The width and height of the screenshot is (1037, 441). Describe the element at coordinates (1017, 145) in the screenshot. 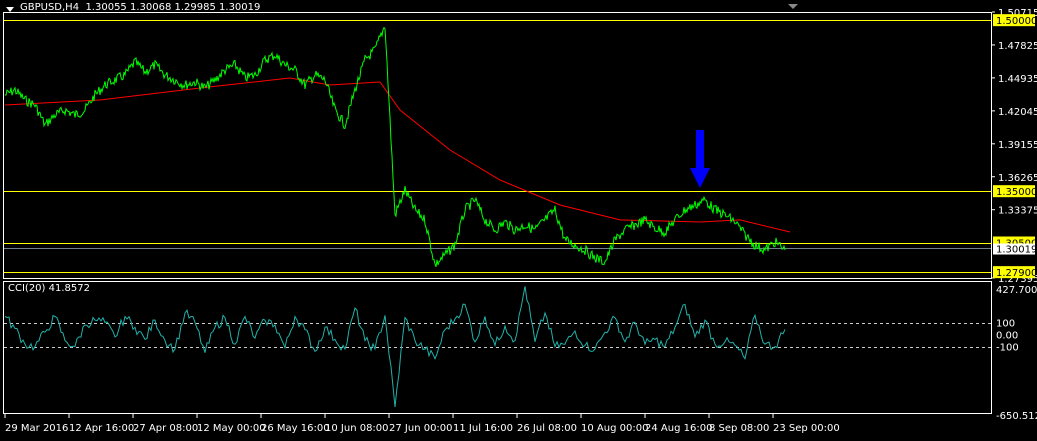

I see `price-tick: 1.39155` at that location.